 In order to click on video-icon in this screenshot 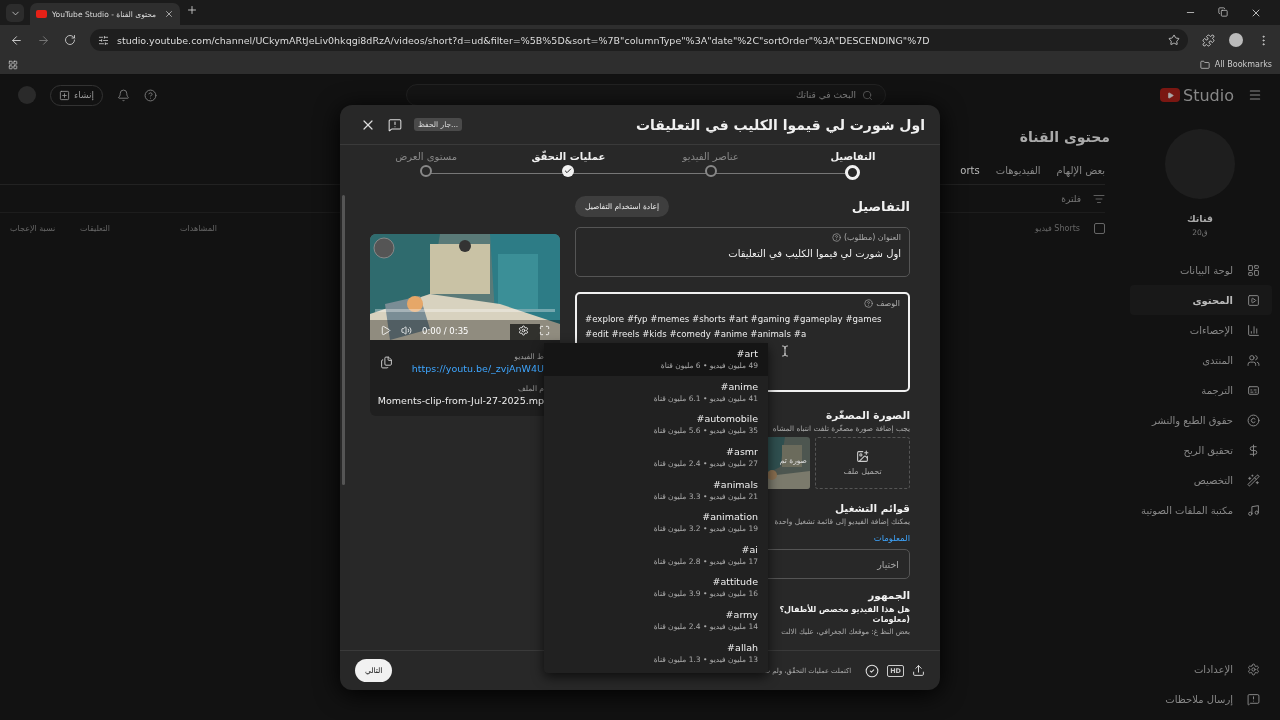, I will do `click(1253, 300)`.